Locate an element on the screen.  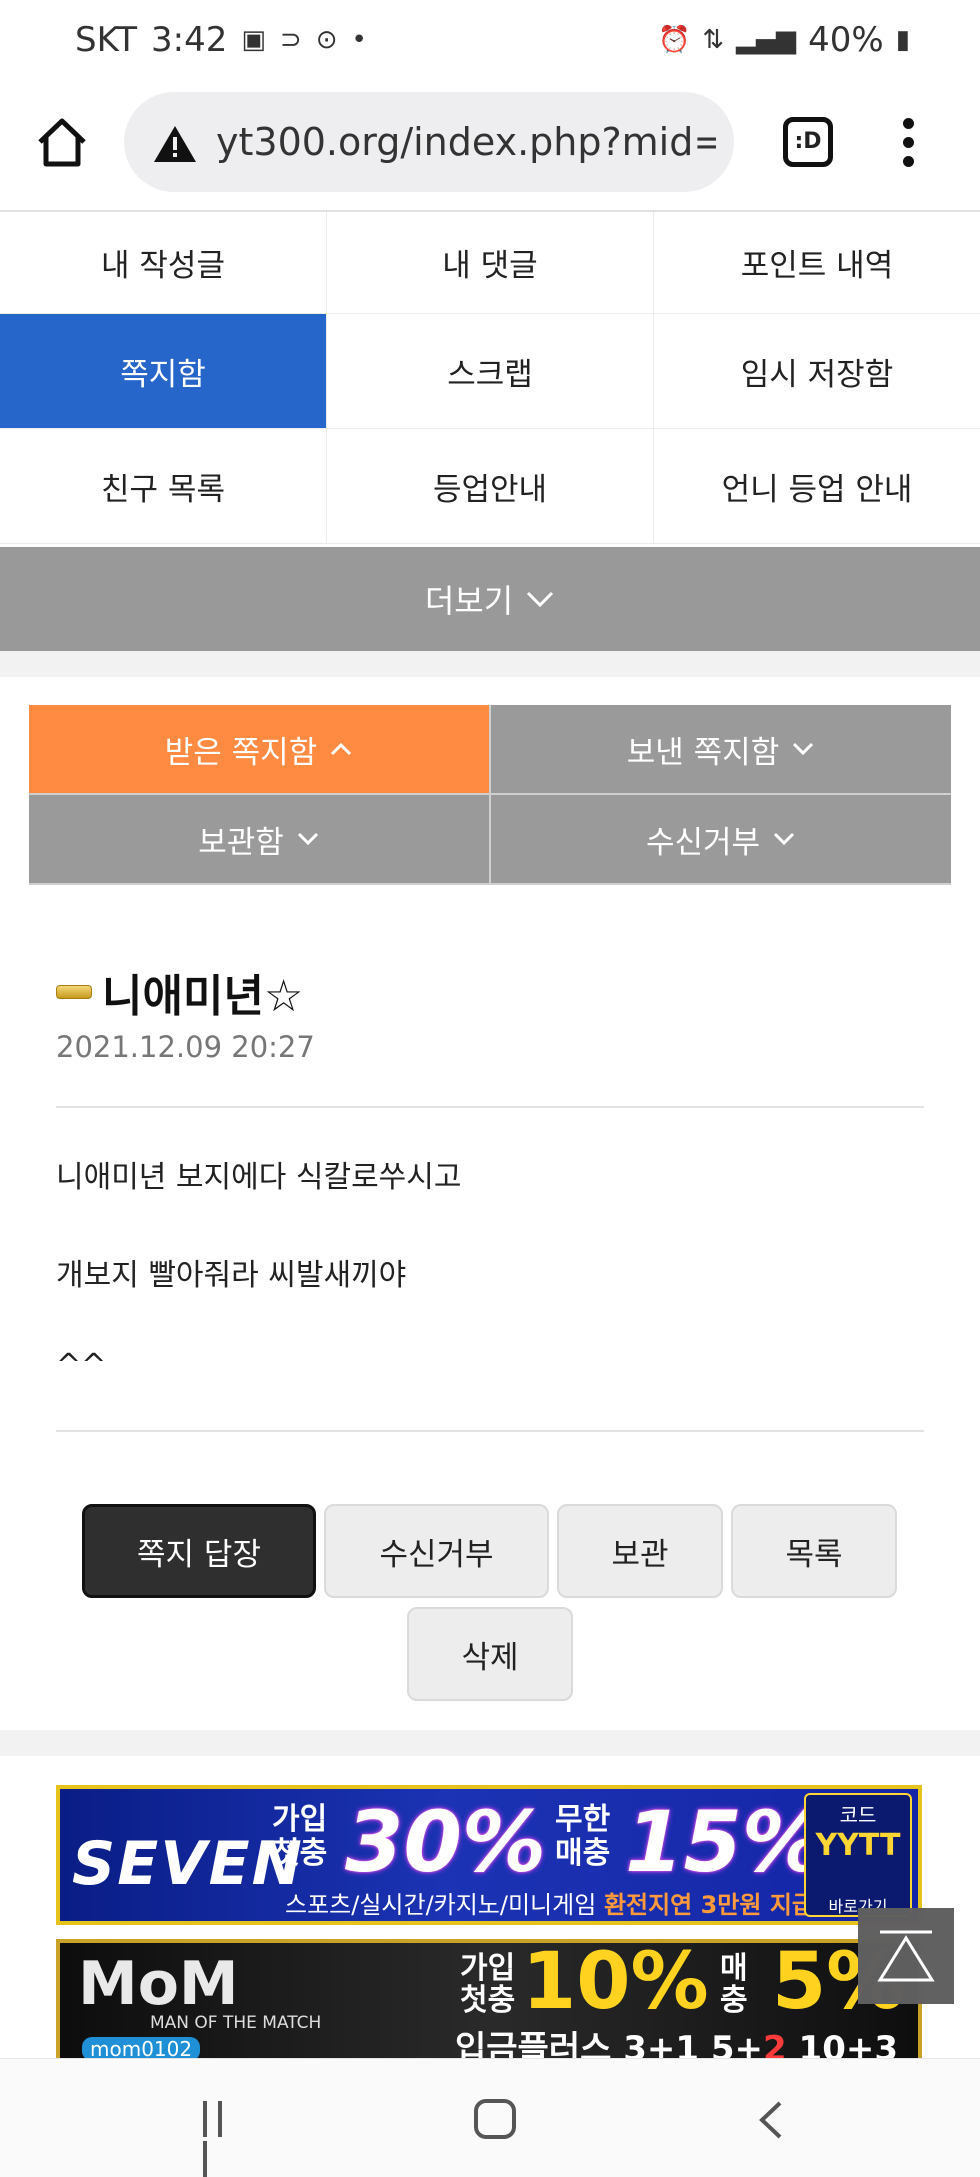
delete-button: 삭제 is located at coordinates (490, 1654).